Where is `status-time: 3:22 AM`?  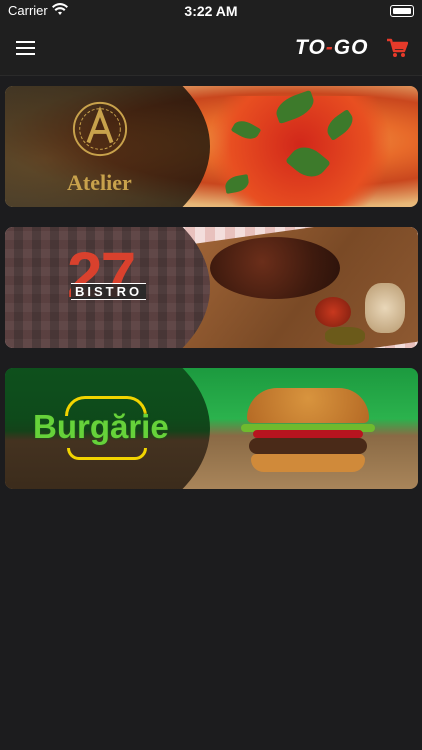
status-time: 3:22 AM is located at coordinates (211, 11).